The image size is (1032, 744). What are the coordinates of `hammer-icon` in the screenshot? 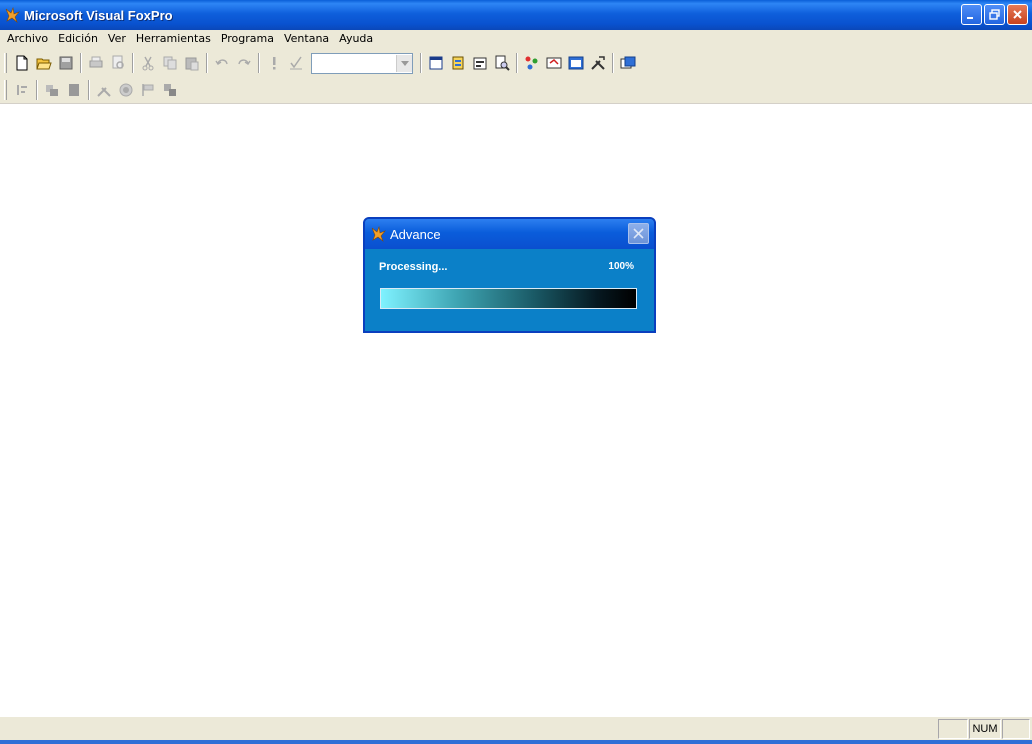 It's located at (104, 92).